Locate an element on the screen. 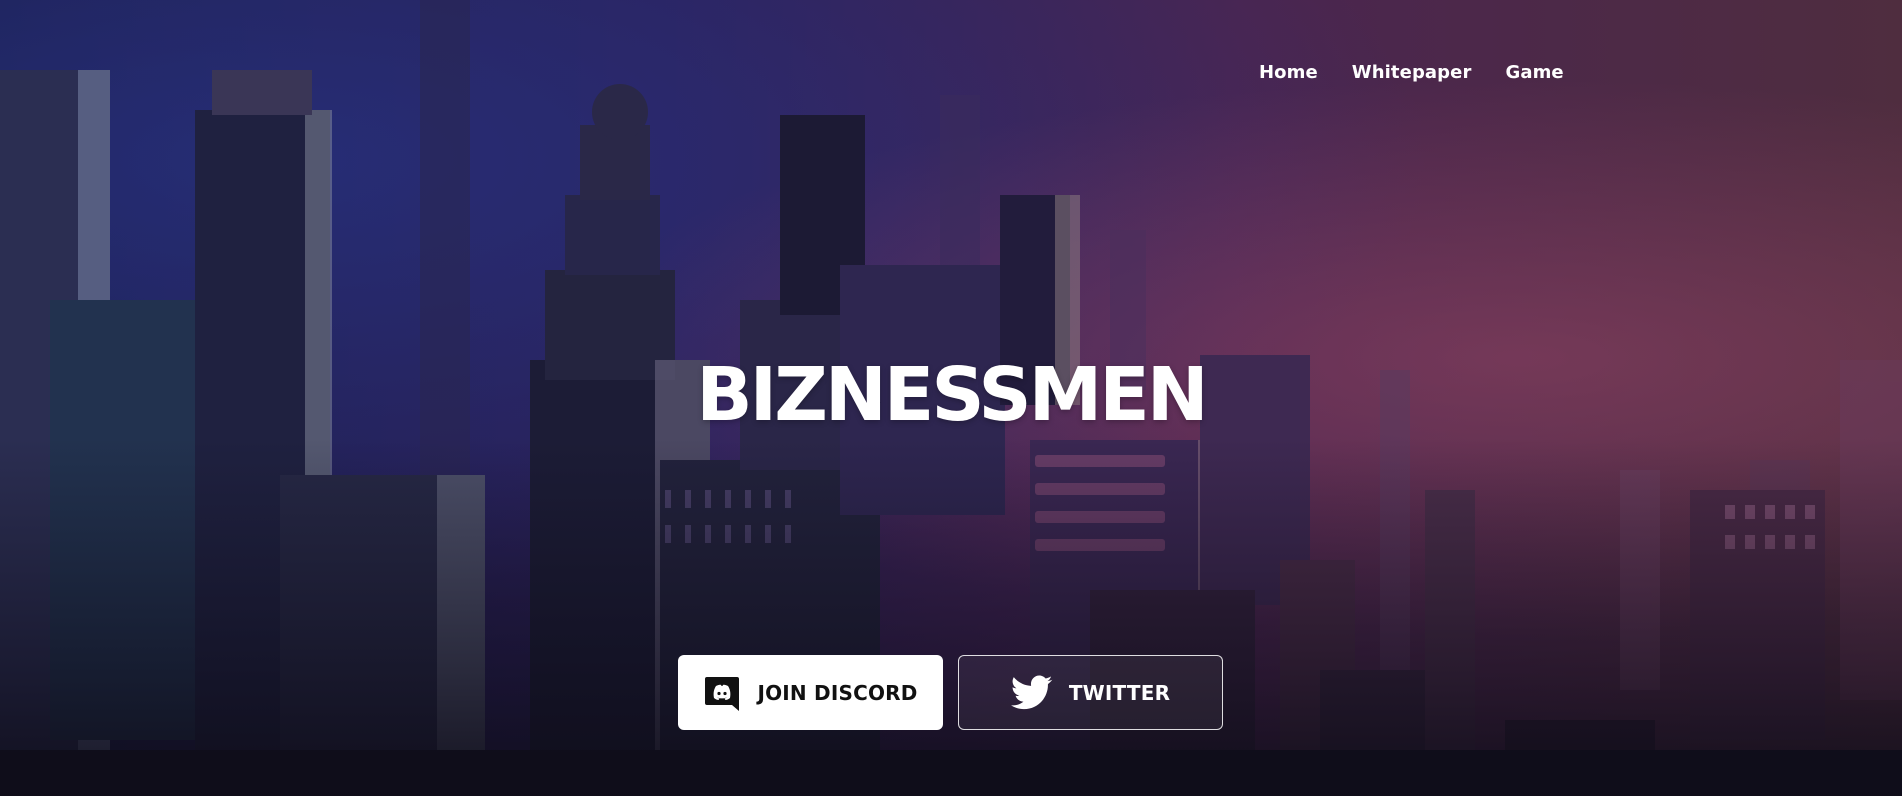  discord-icon is located at coordinates (722, 693).